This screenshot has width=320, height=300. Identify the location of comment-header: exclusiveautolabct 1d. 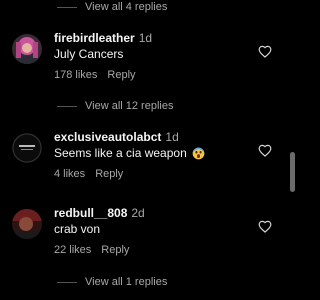
(116, 137).